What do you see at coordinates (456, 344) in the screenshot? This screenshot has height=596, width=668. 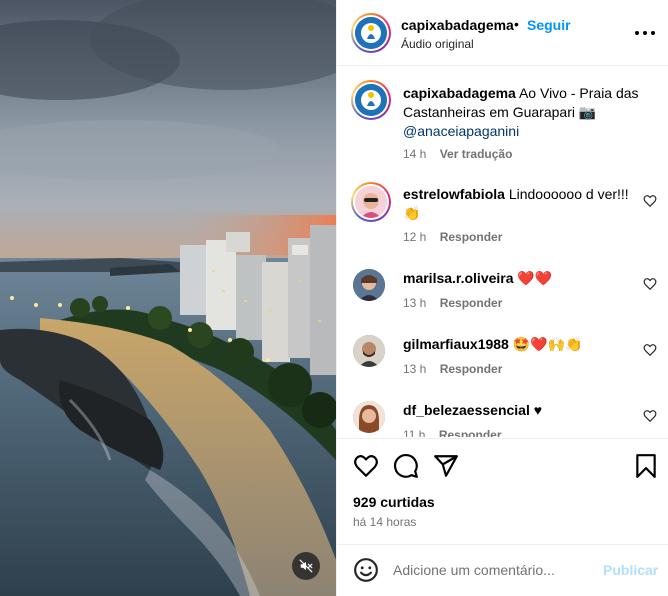 I see `comment-username: gilmarfiaux1988` at bounding box center [456, 344].